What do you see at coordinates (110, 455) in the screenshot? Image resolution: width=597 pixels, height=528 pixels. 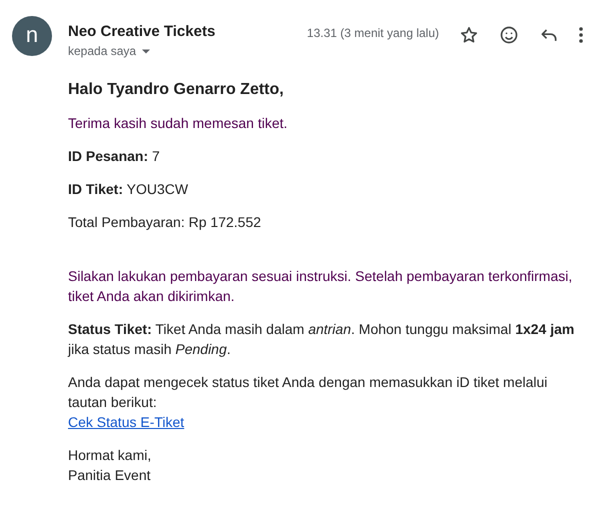 I see `signature-line: Hormat kami,` at bounding box center [110, 455].